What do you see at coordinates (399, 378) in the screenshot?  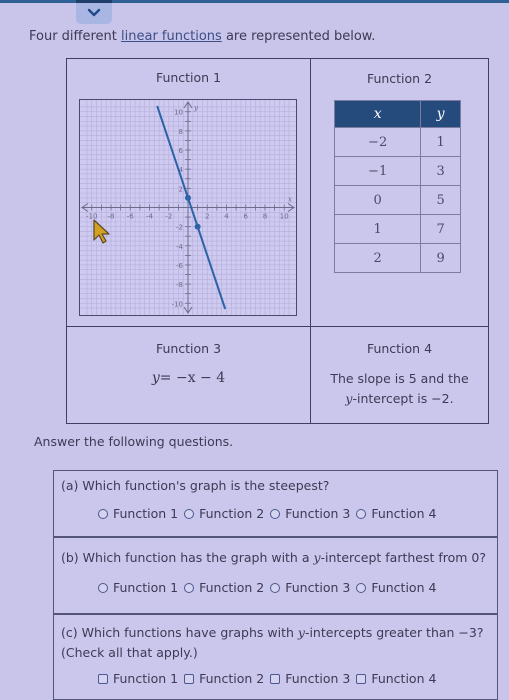 I see `description-line-1: The slope is 5 and the` at bounding box center [399, 378].